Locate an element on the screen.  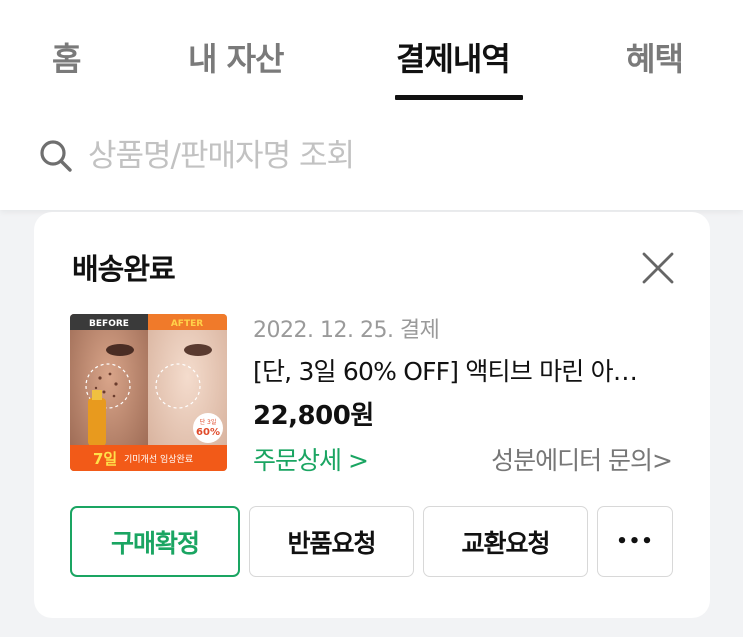
search-icon is located at coordinates (56, 156).